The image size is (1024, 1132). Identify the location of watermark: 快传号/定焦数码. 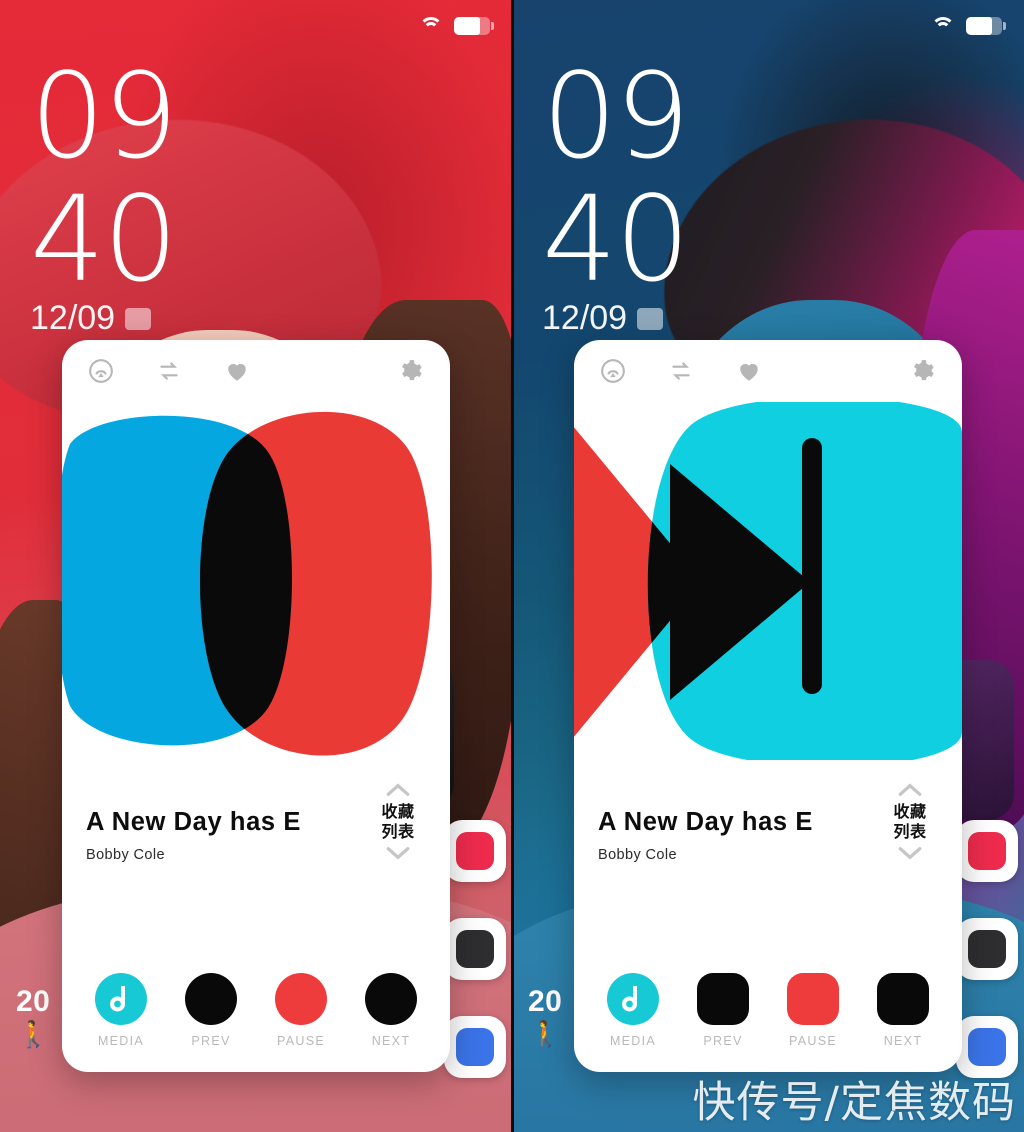
(854, 1103).